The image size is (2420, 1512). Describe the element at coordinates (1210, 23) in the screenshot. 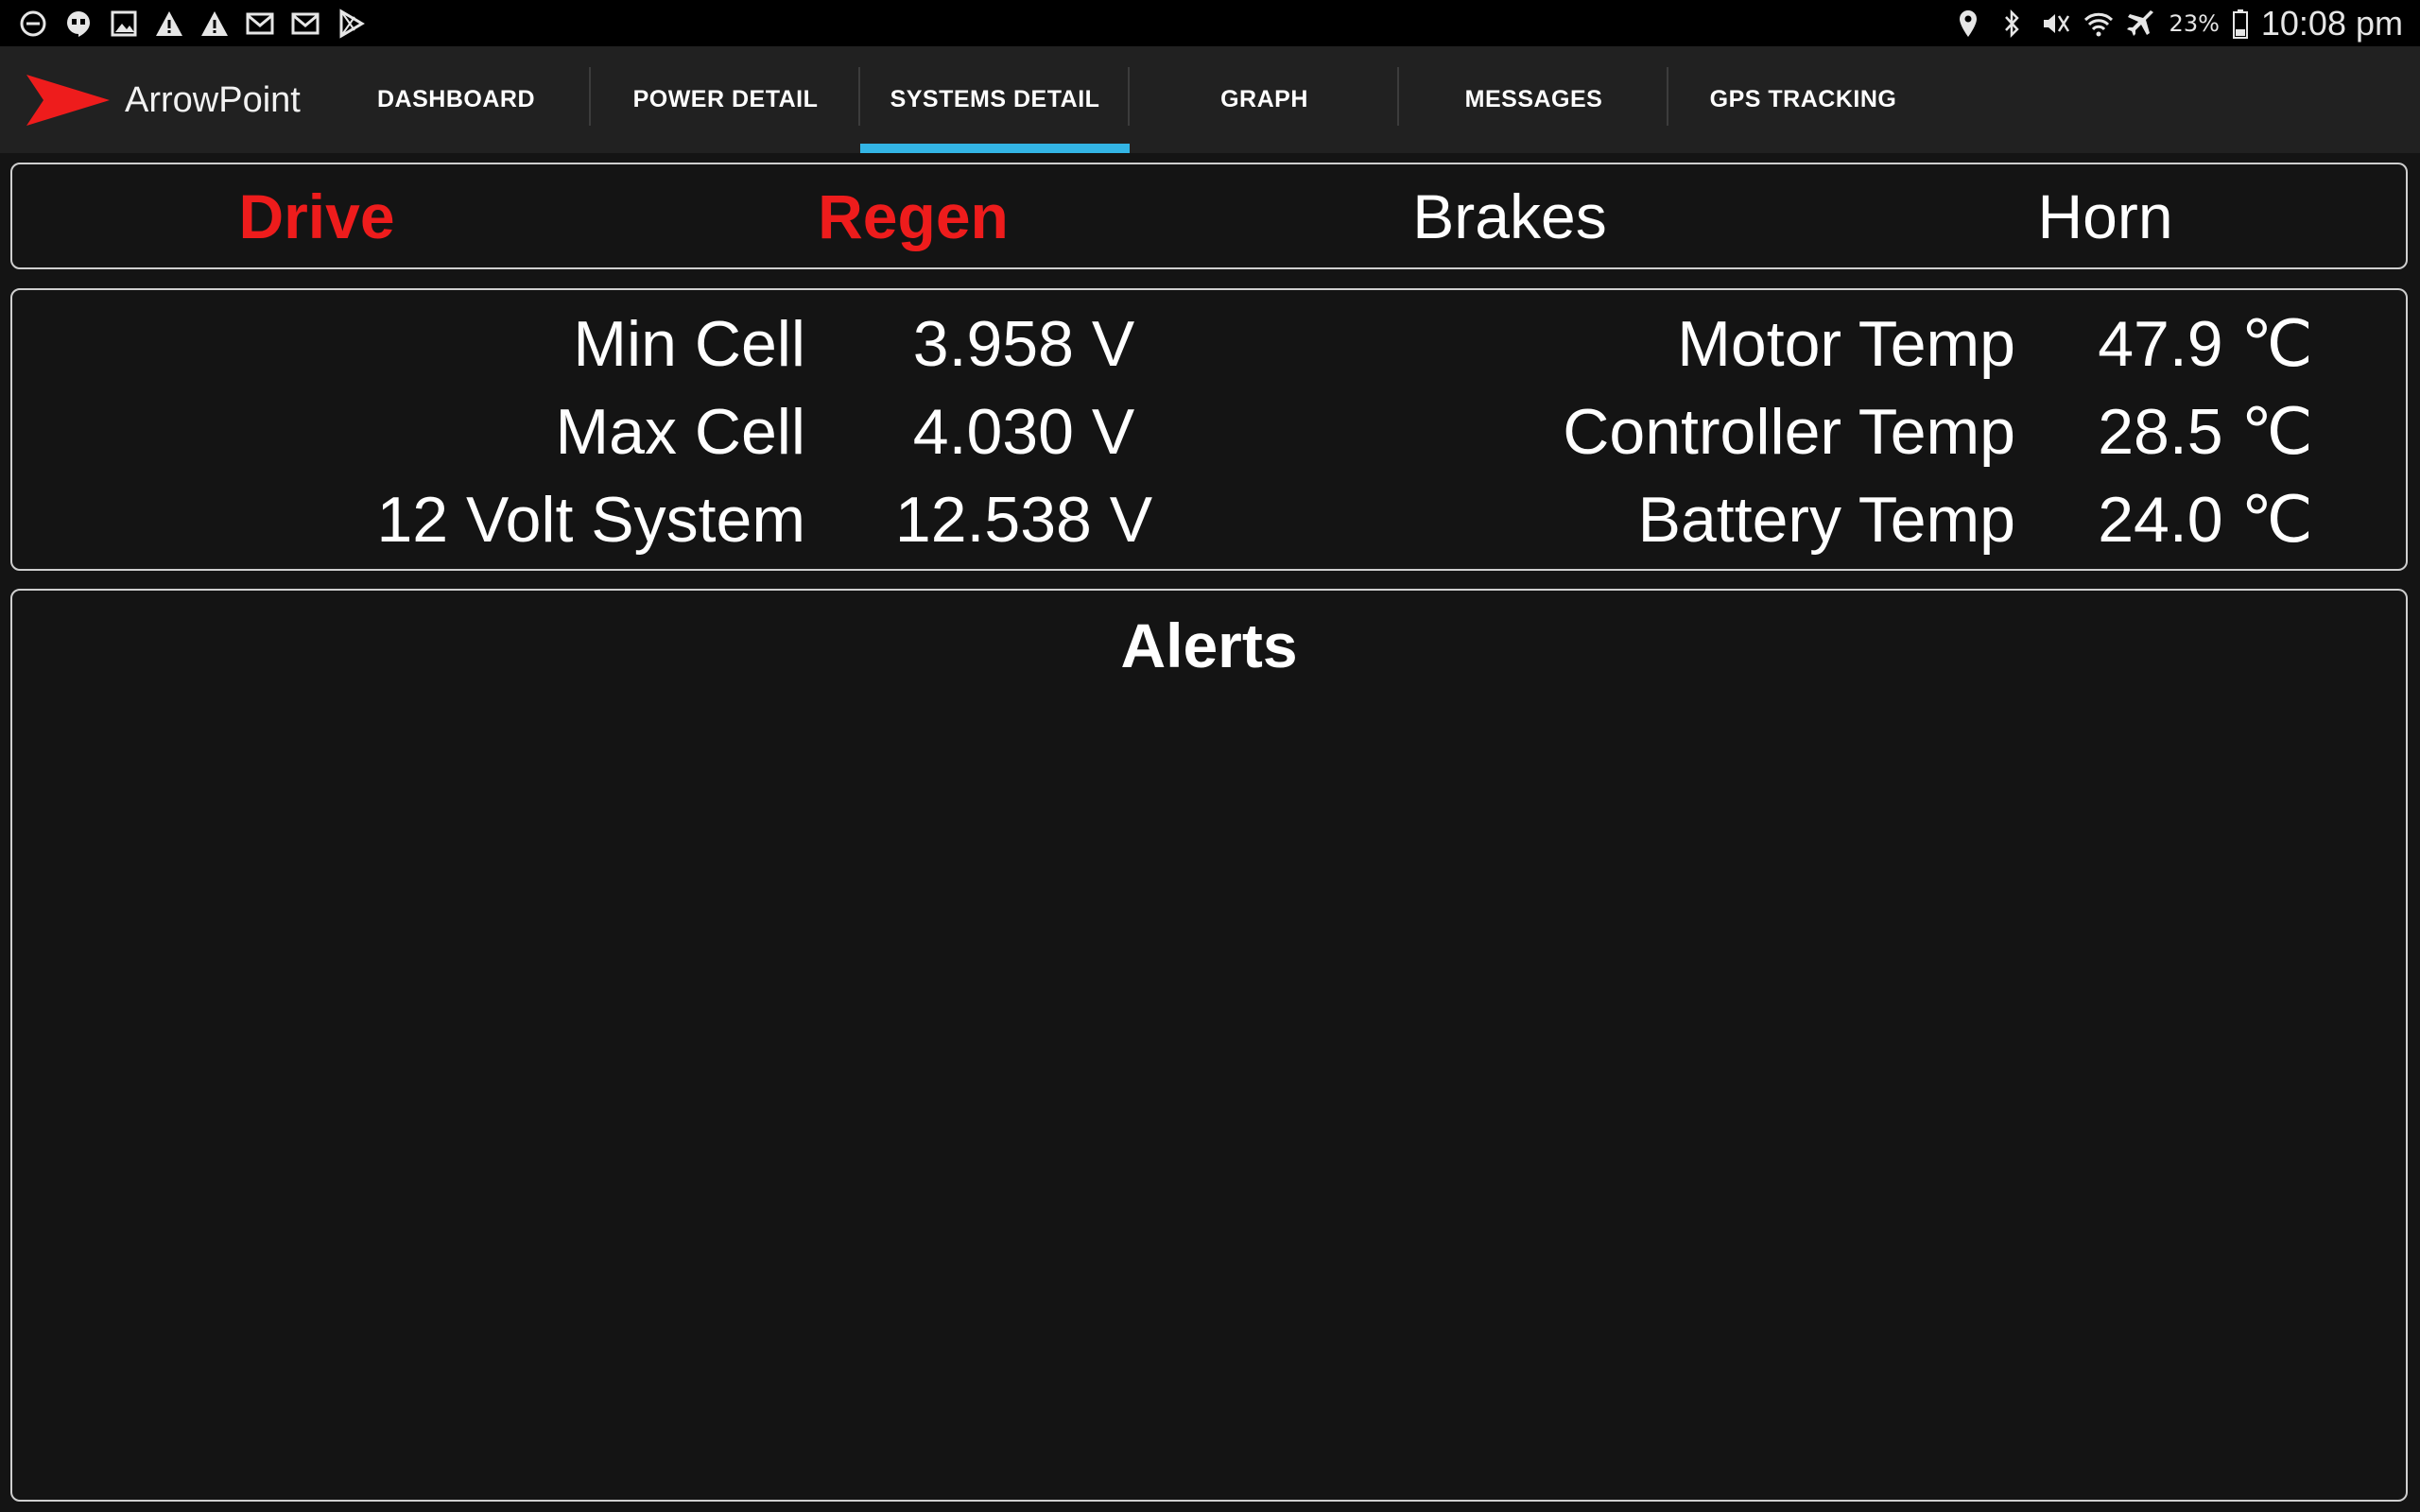

I see `status-bar: 23% 10:08 pm` at that location.